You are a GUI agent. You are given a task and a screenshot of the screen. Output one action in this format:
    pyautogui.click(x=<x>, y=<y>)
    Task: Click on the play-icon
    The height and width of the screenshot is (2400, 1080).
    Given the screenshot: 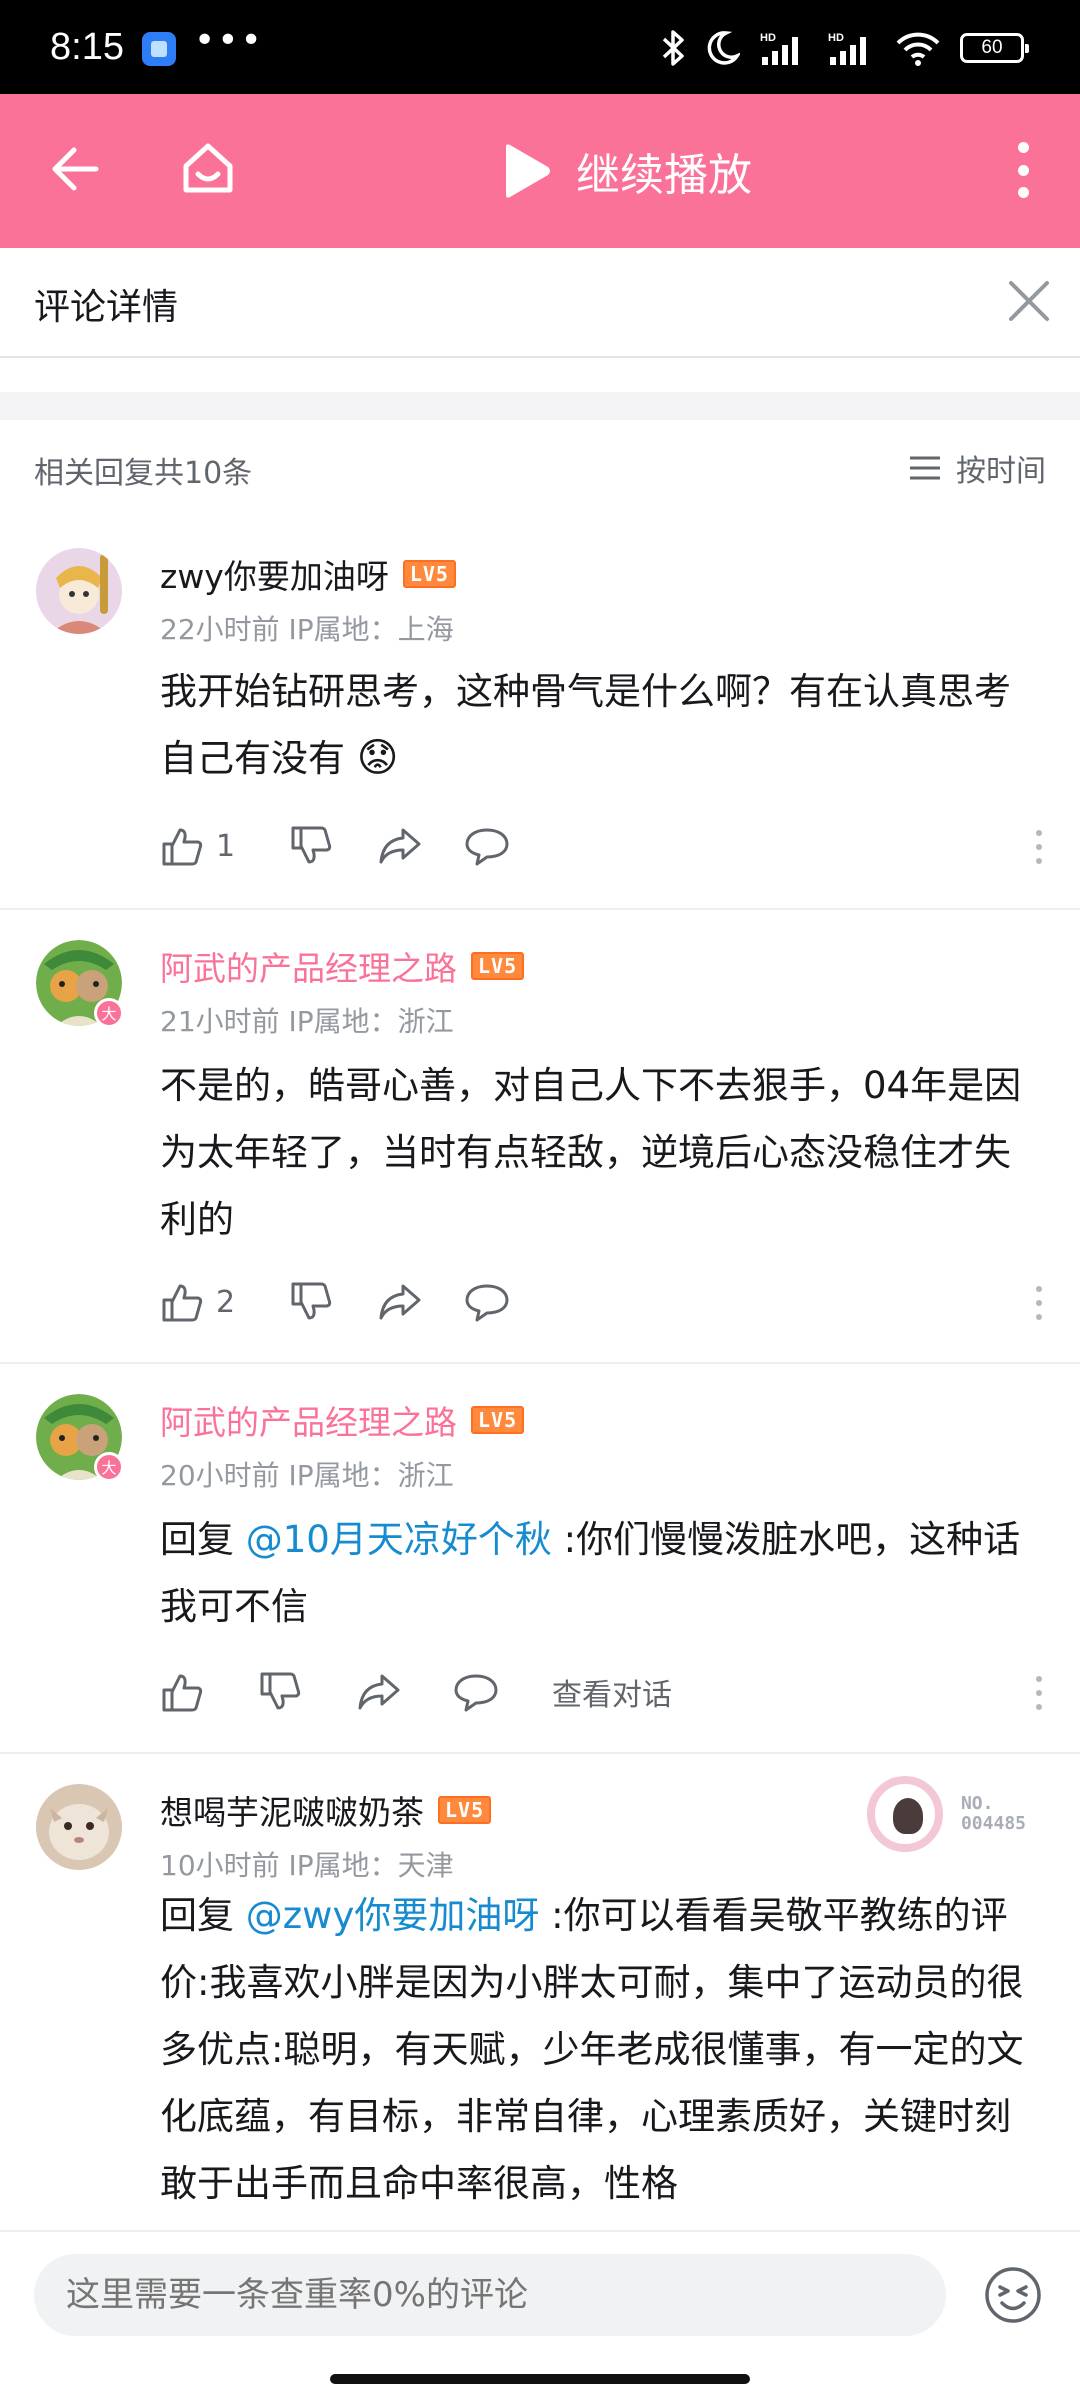 What is the action you would take?
    pyautogui.click(x=528, y=171)
    